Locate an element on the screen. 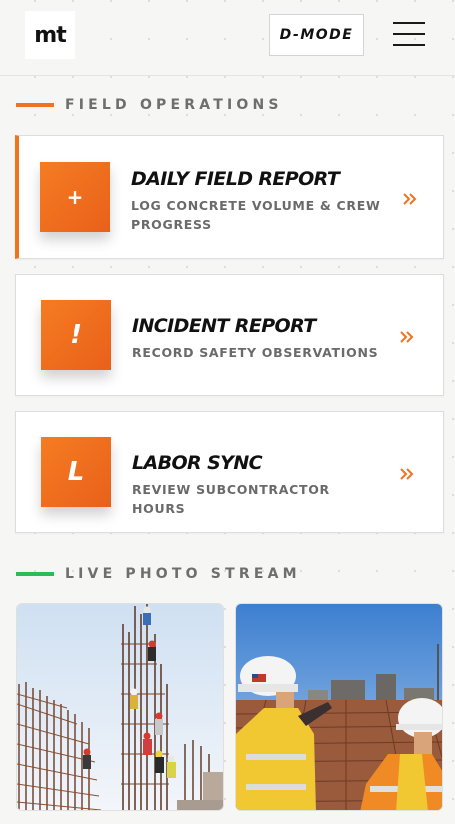 The height and width of the screenshot is (824, 455). photo-rebar-workers is located at coordinates (120, 707).